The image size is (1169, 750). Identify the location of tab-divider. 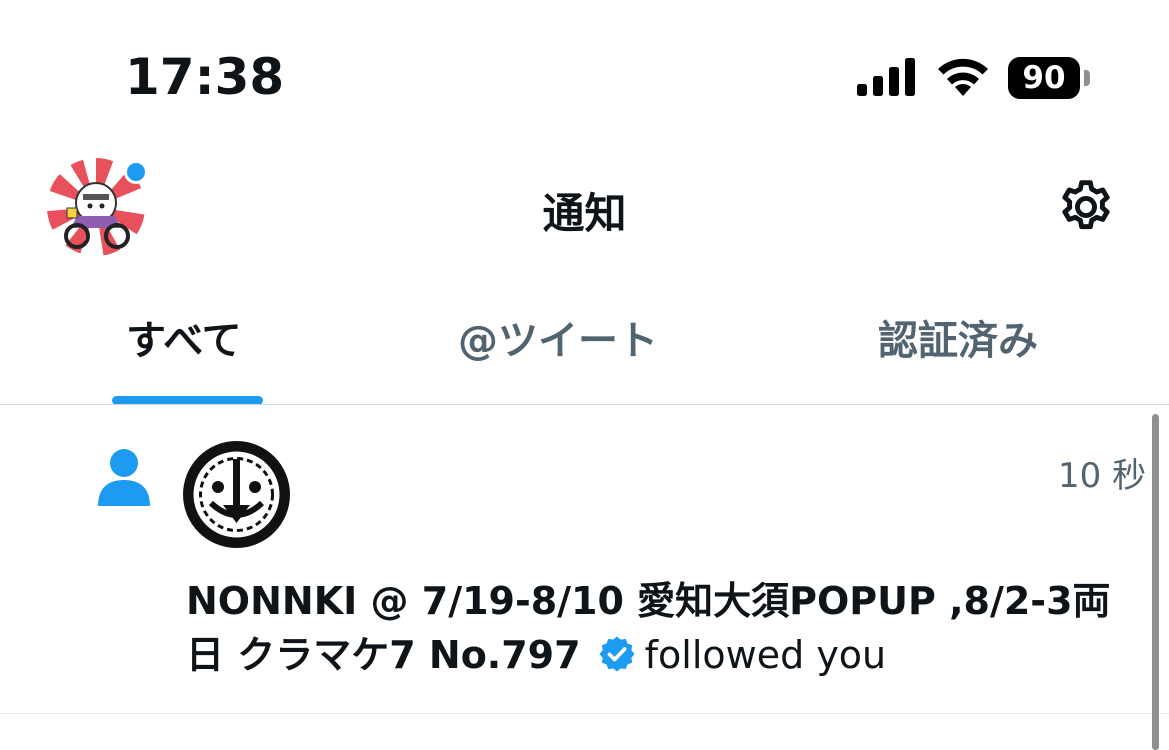
(584, 404).